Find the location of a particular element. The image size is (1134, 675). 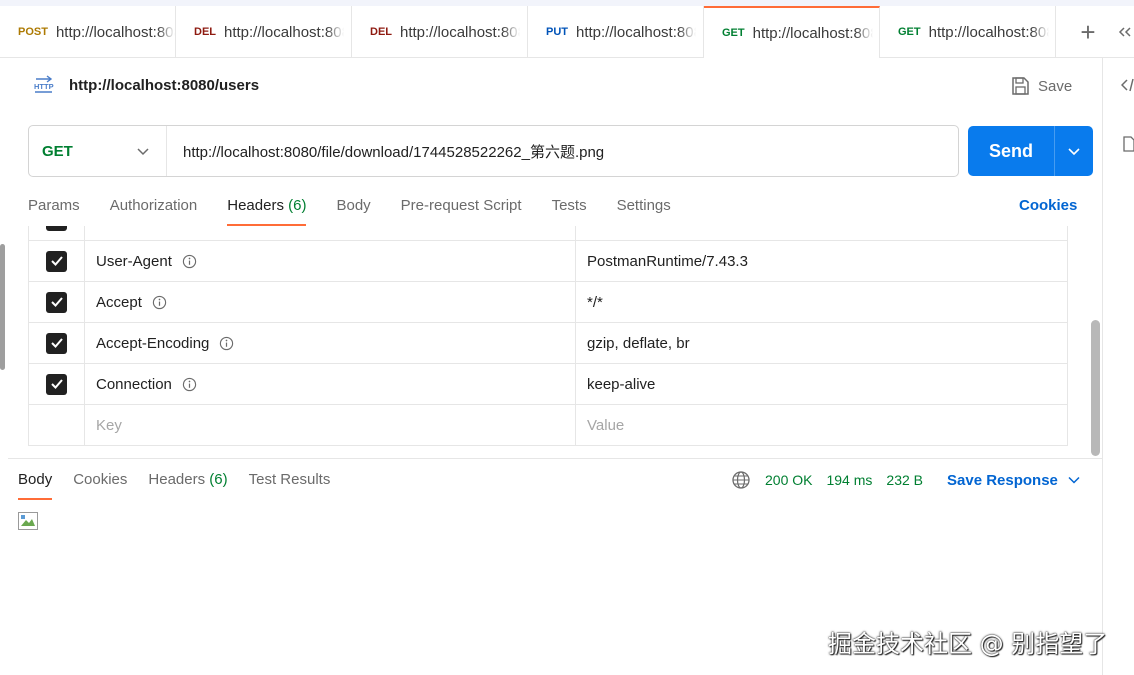

key-input: Key is located at coordinates (109, 425).